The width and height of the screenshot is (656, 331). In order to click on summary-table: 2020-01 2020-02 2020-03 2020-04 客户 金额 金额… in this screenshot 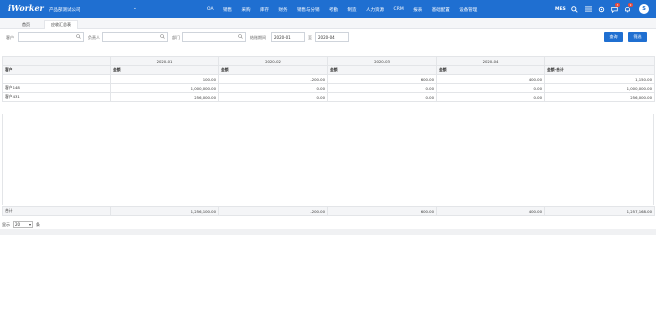, I will do `click(328, 79)`.